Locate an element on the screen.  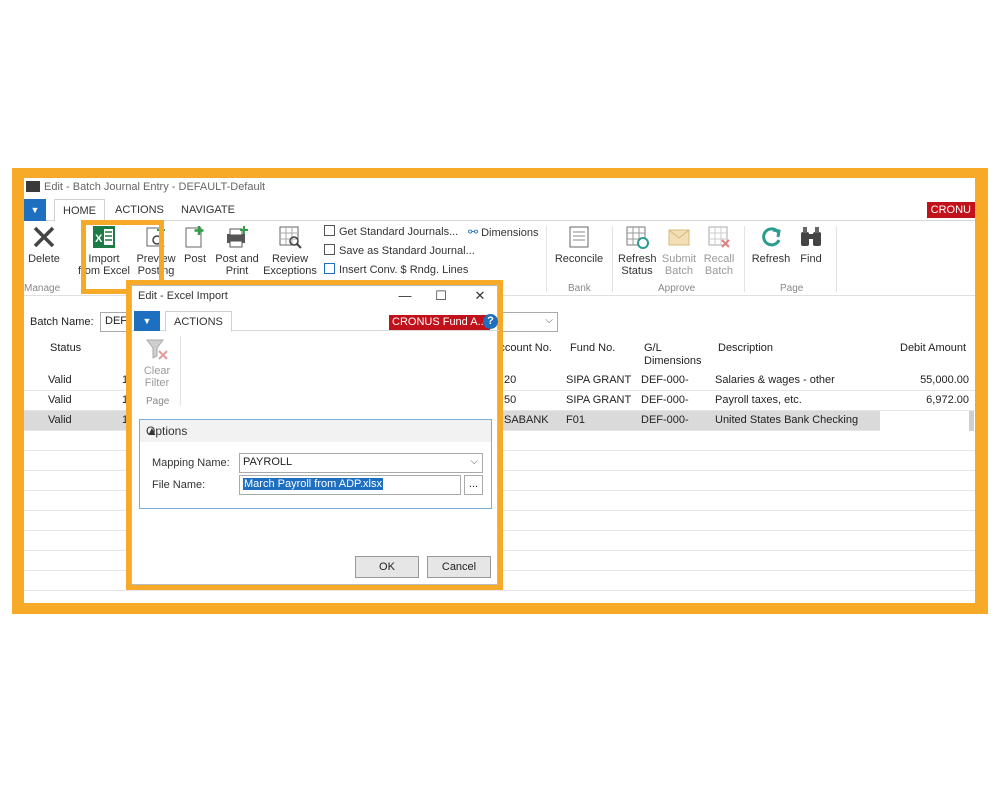
app-logo-icon is located at coordinates (33, 186).